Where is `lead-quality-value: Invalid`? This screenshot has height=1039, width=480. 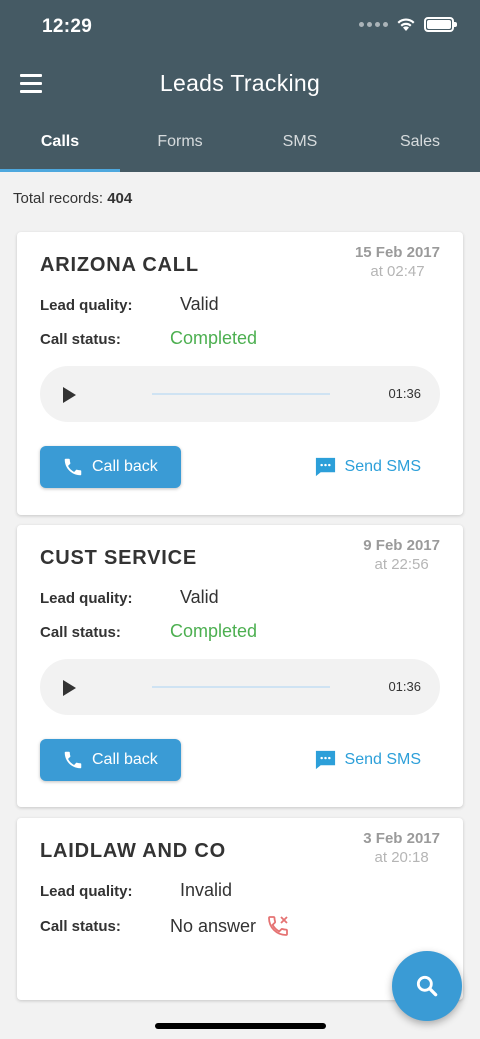 lead-quality-value: Invalid is located at coordinates (206, 890).